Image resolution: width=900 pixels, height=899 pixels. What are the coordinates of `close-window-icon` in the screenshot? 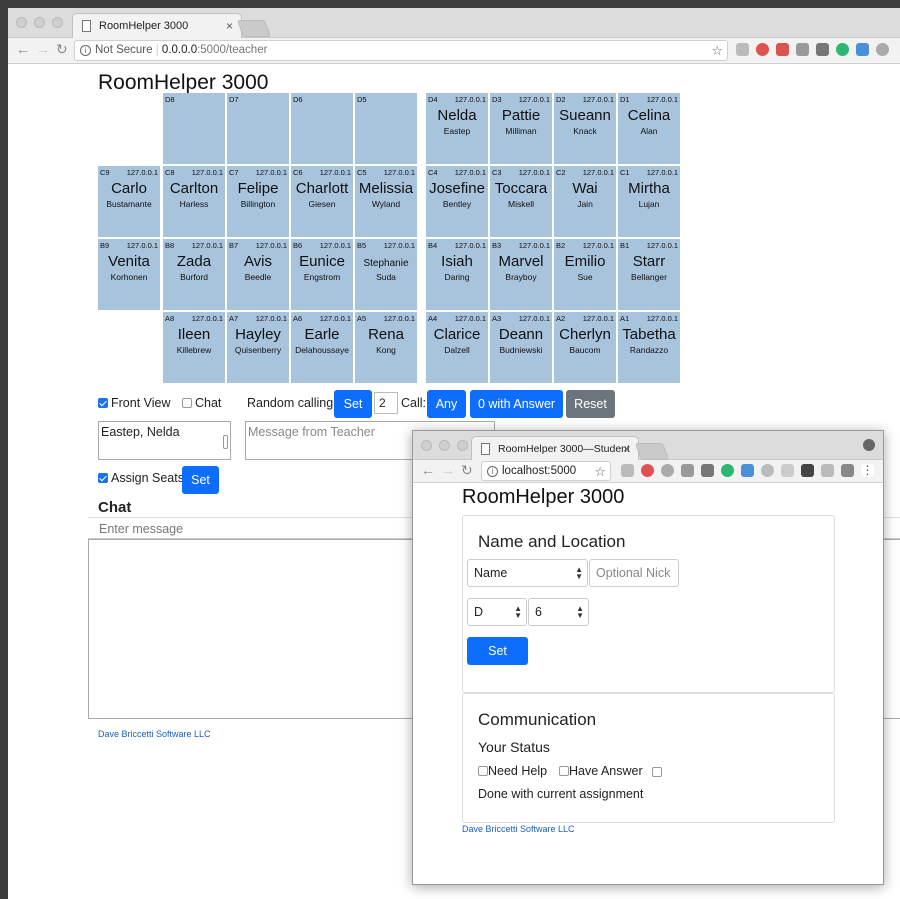 It's located at (21, 22).